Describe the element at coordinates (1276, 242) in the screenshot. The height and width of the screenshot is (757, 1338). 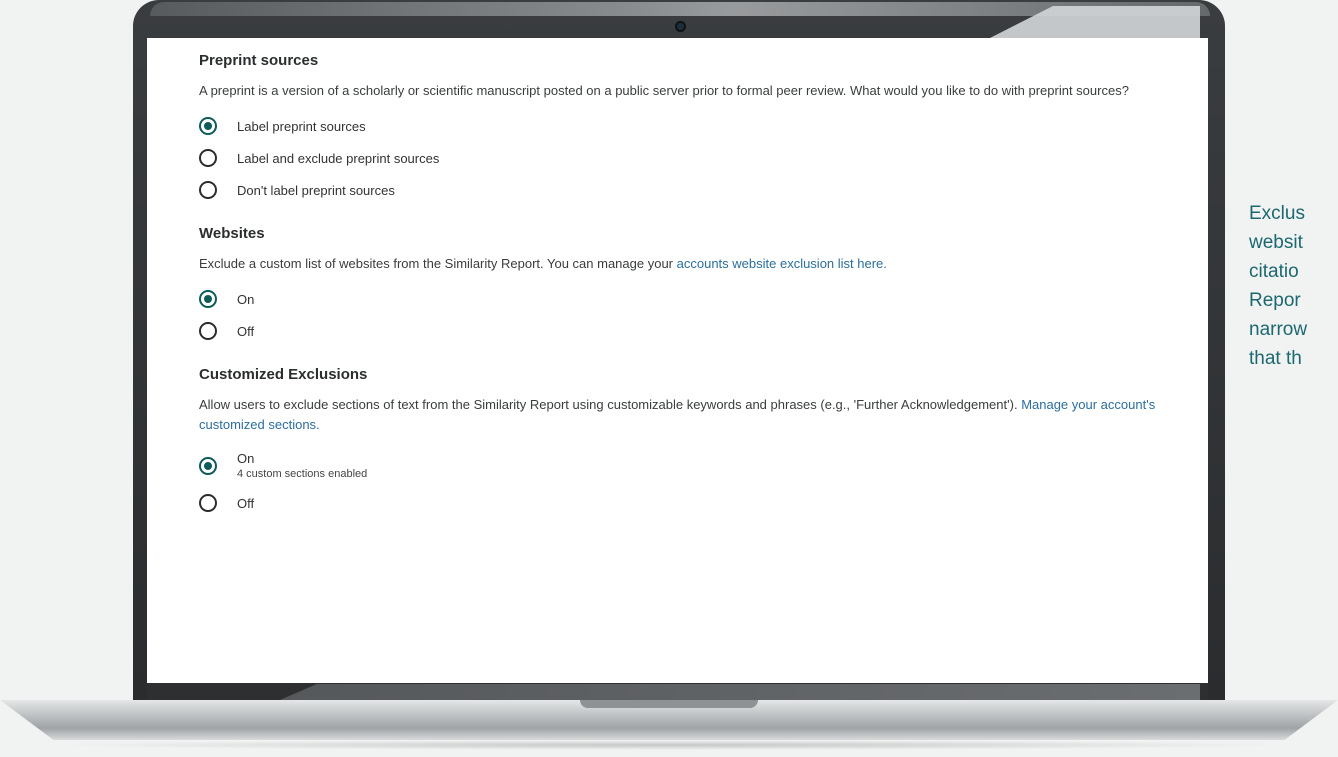
I see `caption-line: websit` at that location.